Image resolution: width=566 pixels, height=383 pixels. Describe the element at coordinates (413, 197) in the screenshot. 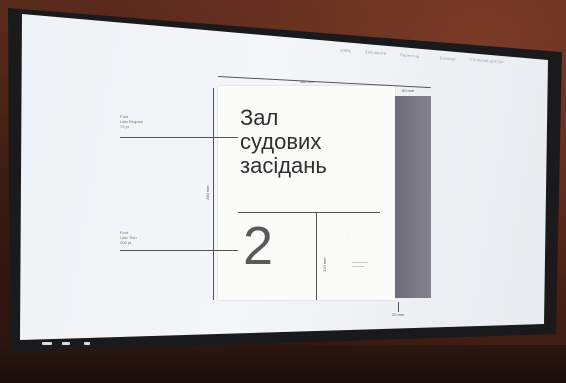

I see `dark-side-strip` at that location.